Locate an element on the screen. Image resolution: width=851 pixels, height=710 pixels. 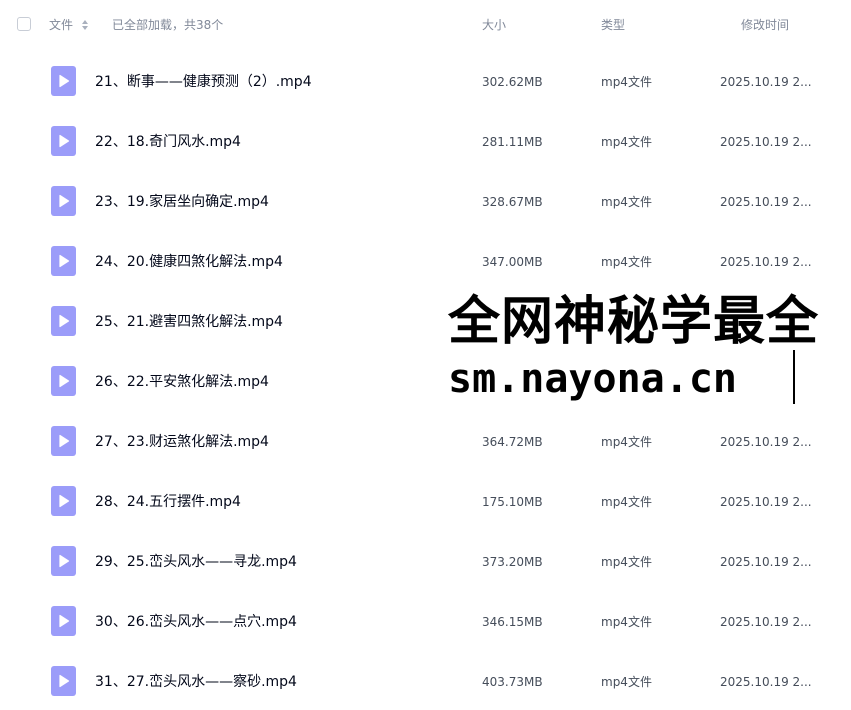
watermark-overlay: 全网神秘学最全 sm.nayona.cn is located at coordinates (648, 348).